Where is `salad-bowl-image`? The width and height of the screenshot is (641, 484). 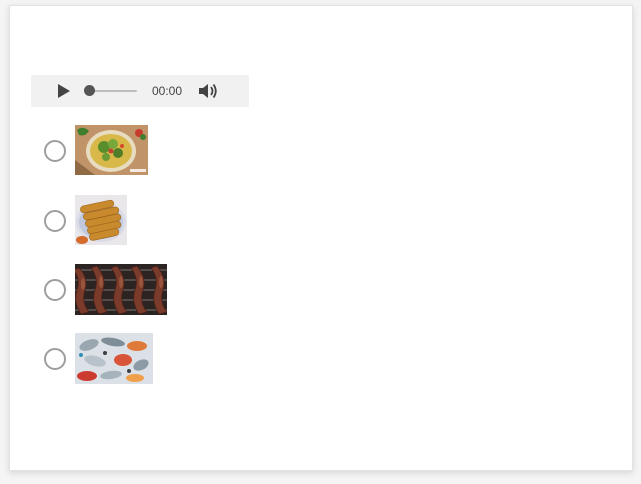 salad-bowl-image is located at coordinates (111, 150).